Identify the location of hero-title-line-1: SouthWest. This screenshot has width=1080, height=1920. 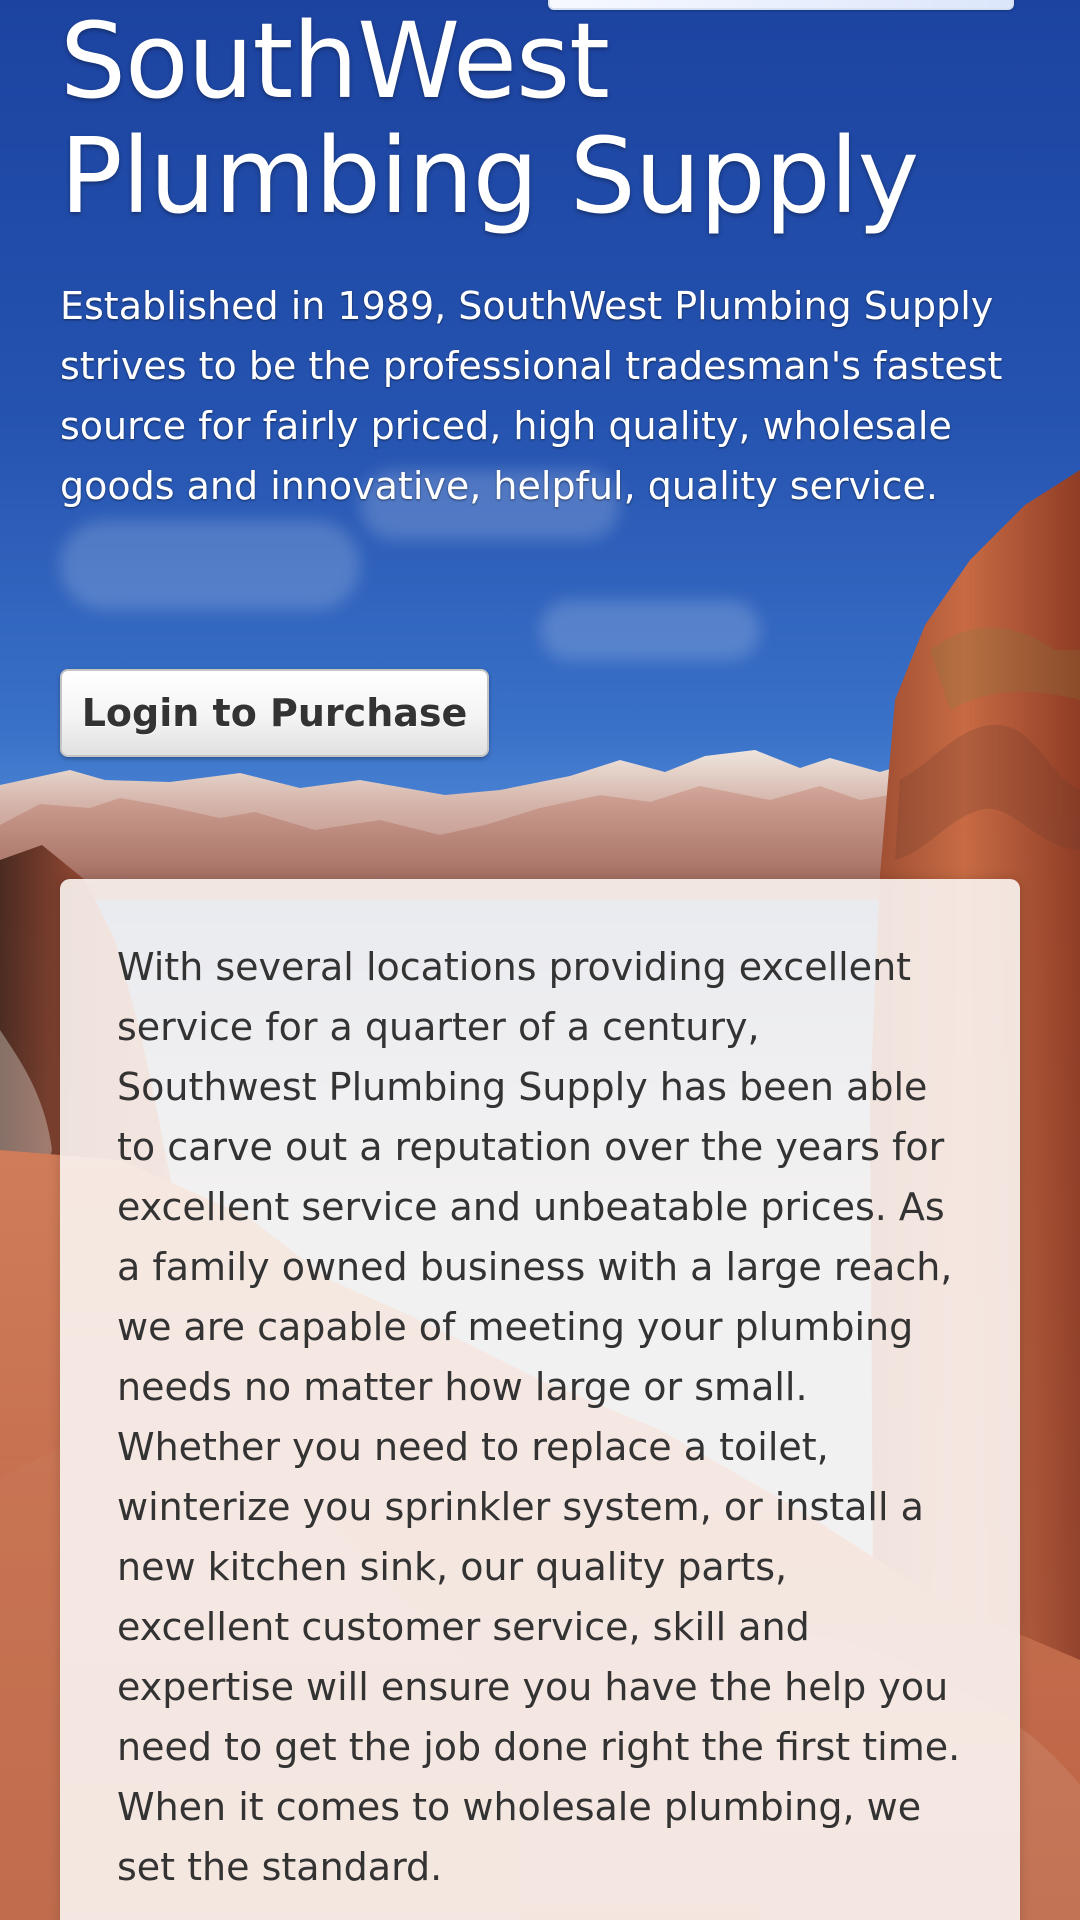
(335, 61).